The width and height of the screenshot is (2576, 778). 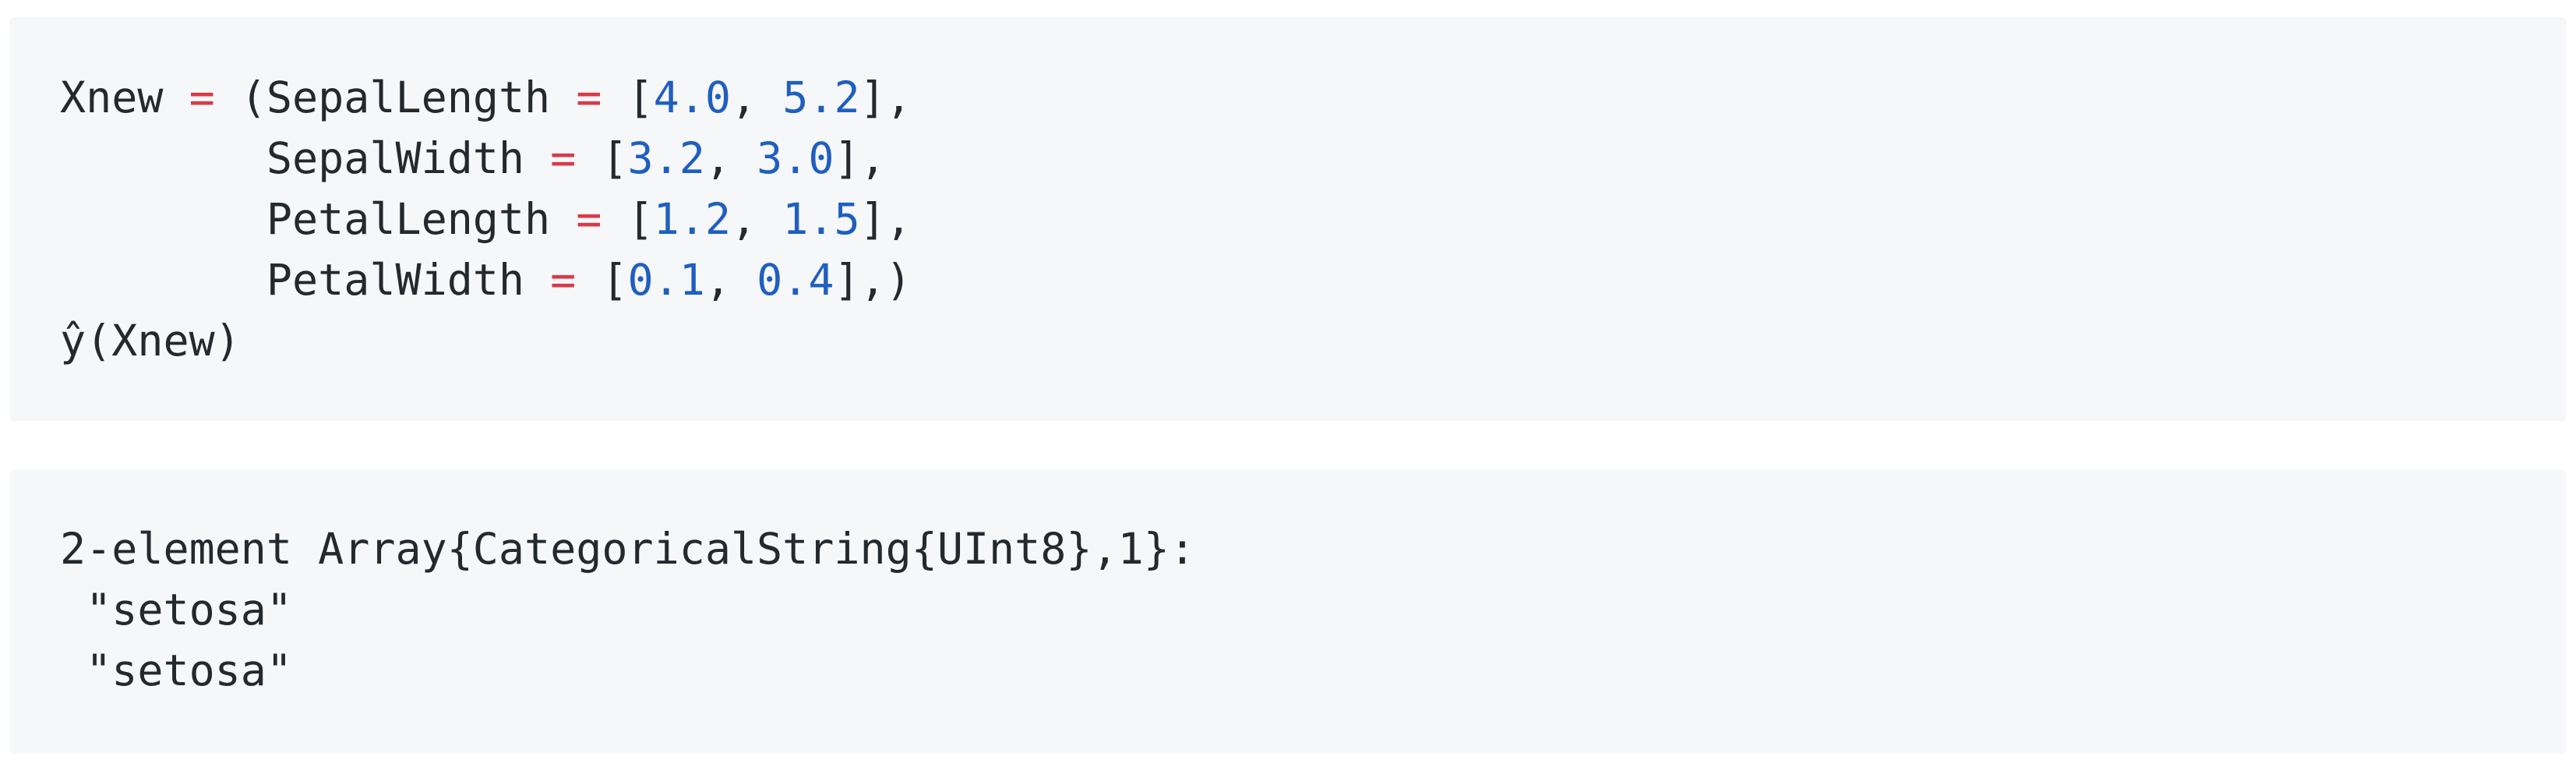 I want to click on code-line-3: PetalLength = [1.2, 1.5],, so click(x=589, y=219).